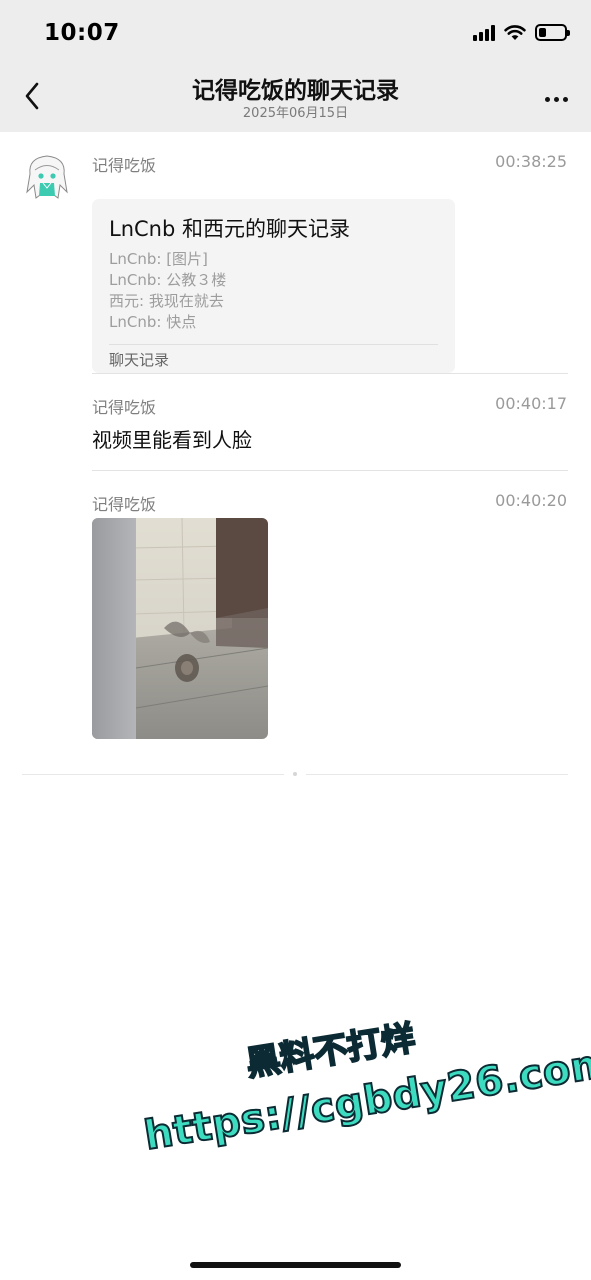 Image resolution: width=591 pixels, height=1280 pixels. I want to click on chevron-left-icon, so click(32, 96).